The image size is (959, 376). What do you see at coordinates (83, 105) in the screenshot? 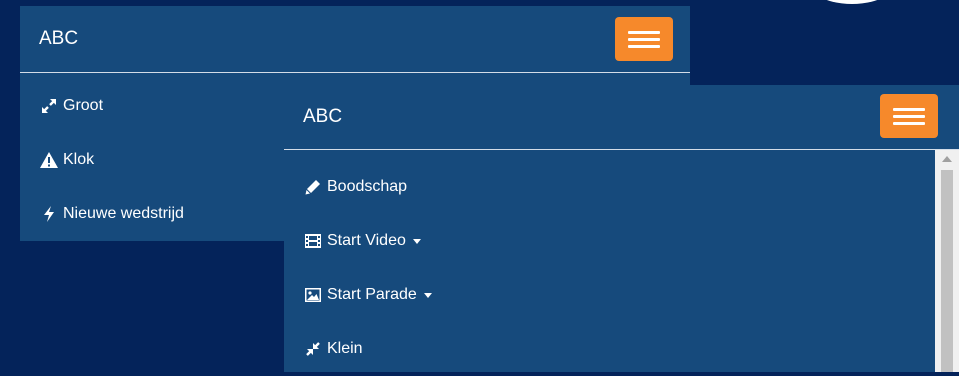
I see `menu-item-label: Groot` at bounding box center [83, 105].